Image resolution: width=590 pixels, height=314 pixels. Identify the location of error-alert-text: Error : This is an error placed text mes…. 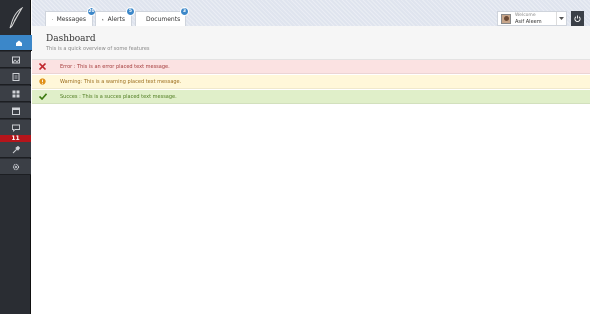
(115, 66).